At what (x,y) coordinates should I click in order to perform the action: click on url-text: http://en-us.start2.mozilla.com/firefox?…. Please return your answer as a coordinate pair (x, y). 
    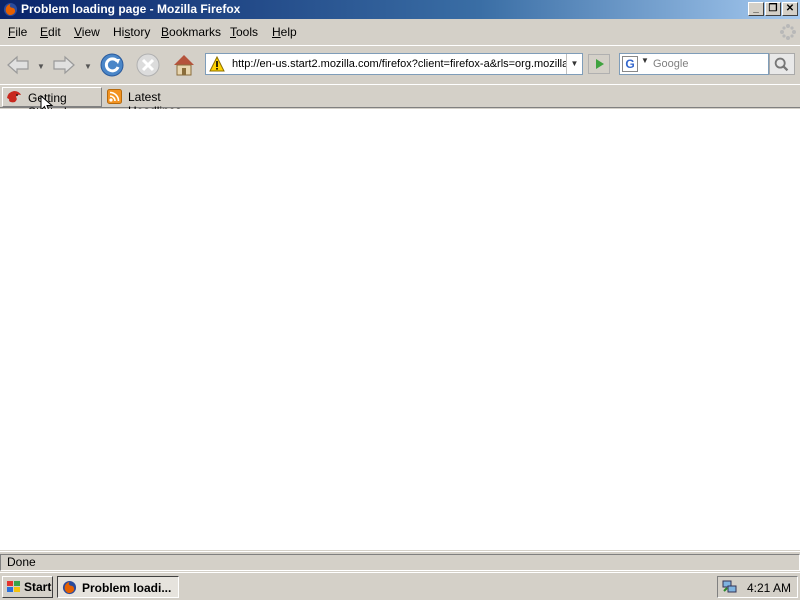
    Looking at the image, I should click on (399, 64).